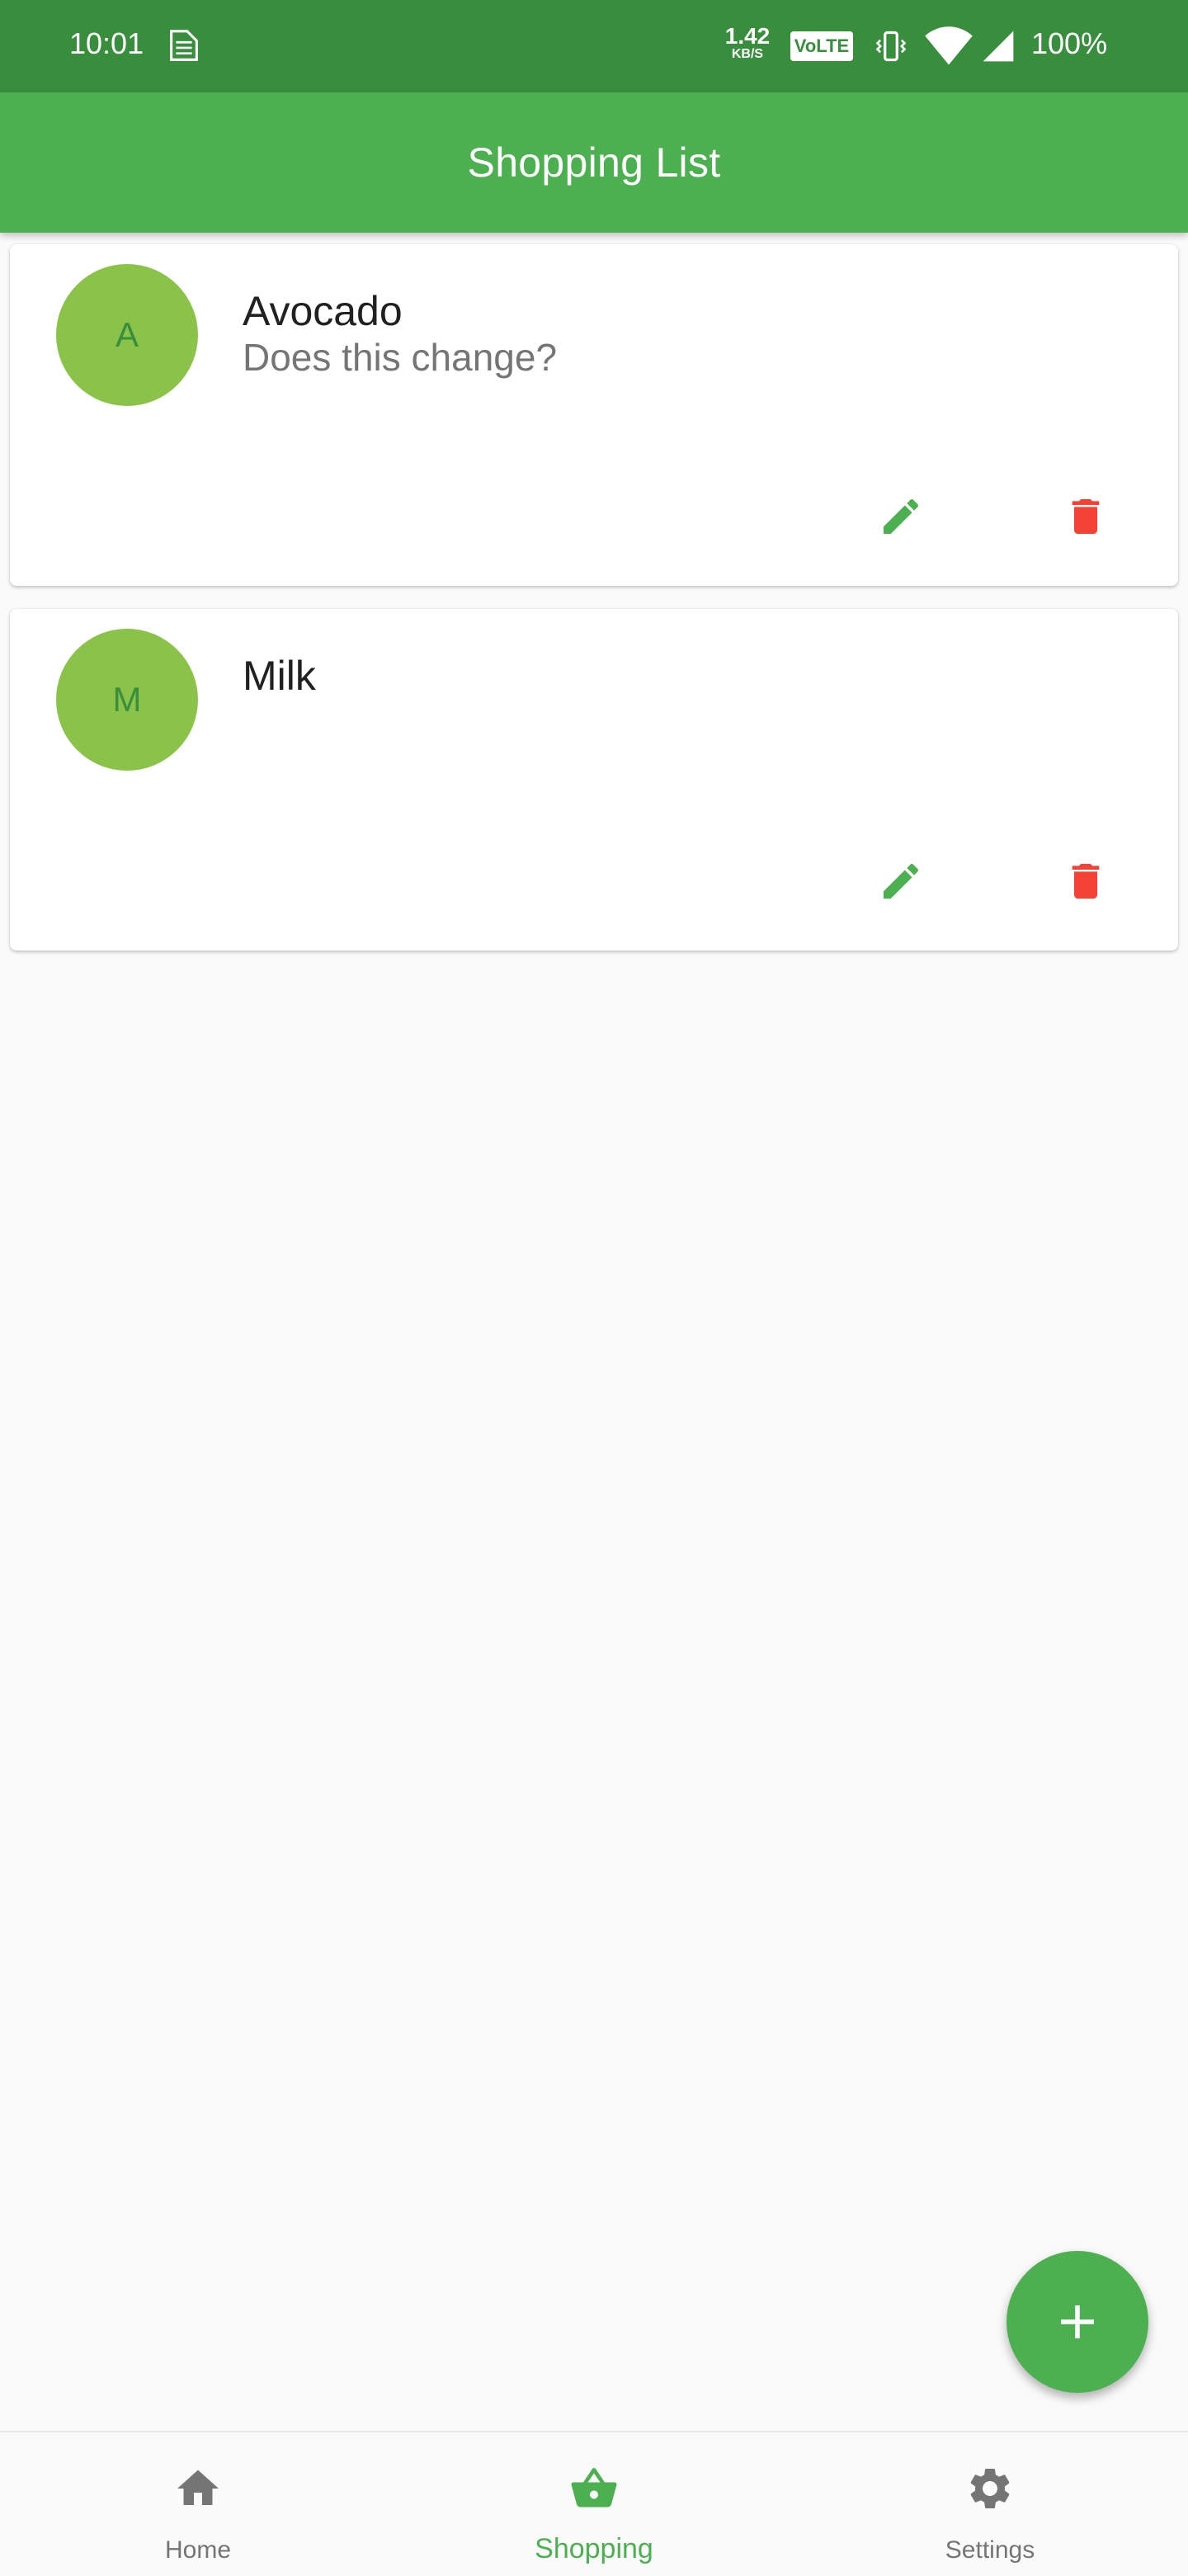 Image resolution: width=1188 pixels, height=2576 pixels. What do you see at coordinates (891, 48) in the screenshot?
I see `vibrate-icon` at bounding box center [891, 48].